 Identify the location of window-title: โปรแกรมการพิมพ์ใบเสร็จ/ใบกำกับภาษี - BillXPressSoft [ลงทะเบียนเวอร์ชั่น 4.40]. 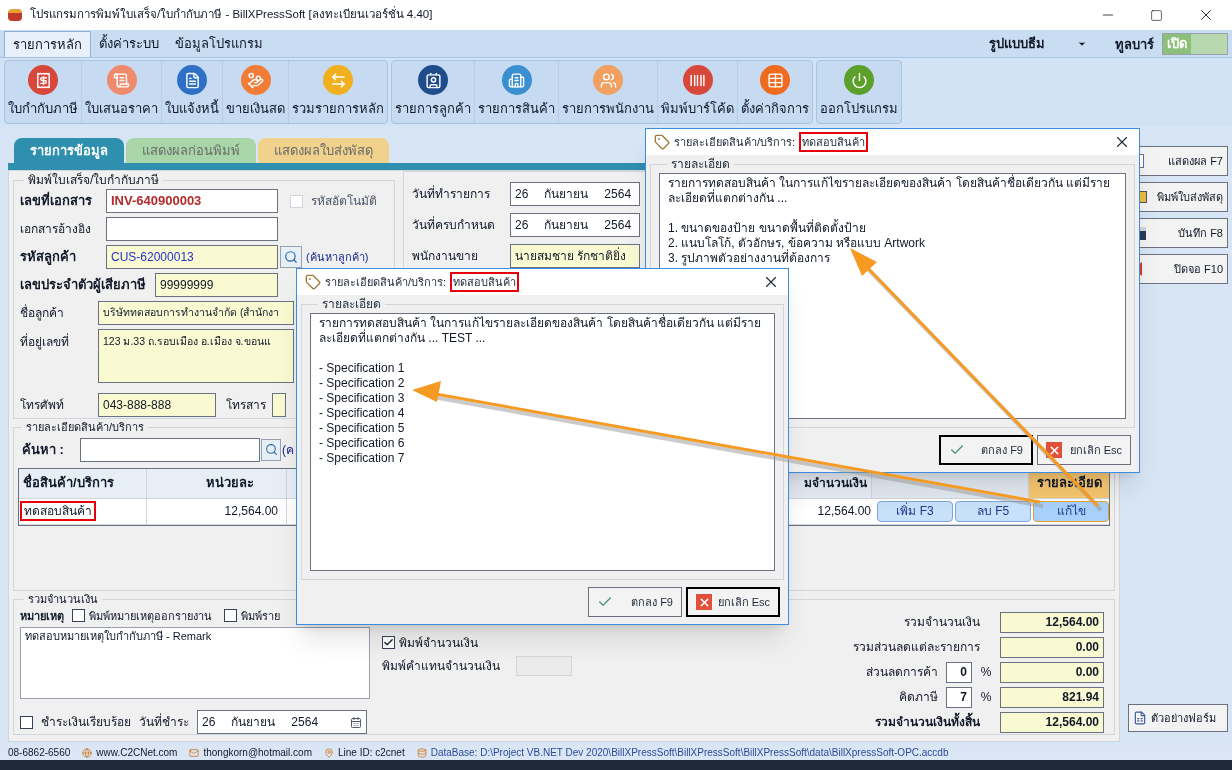
(231, 14).